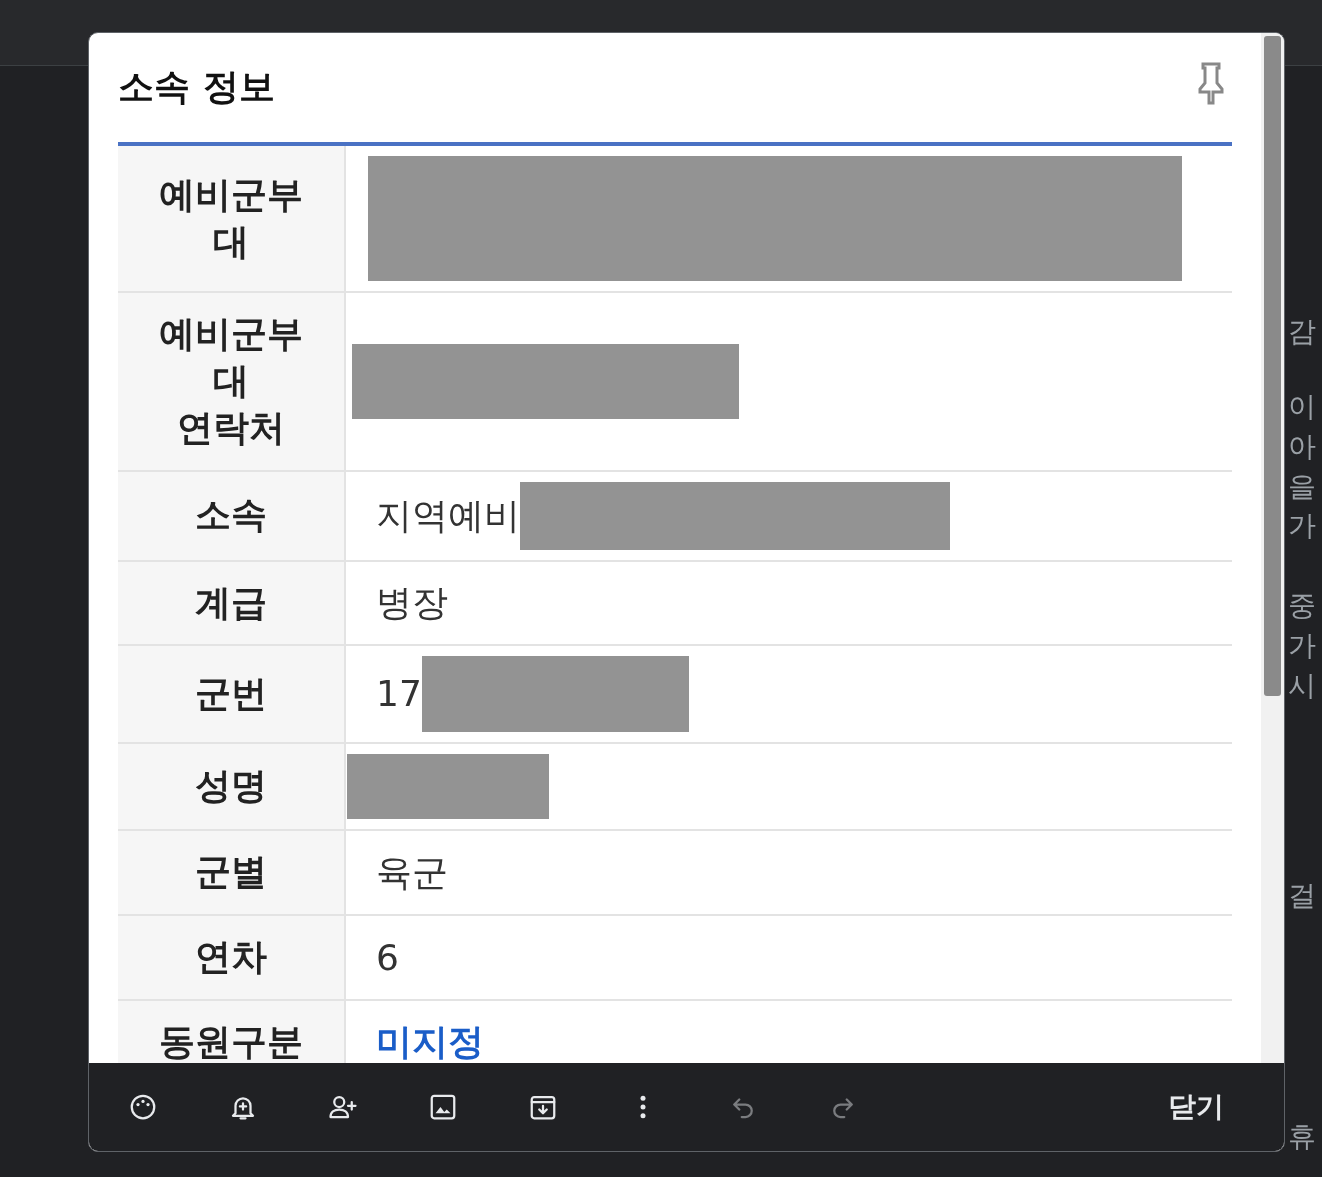  Describe the element at coordinates (1302, 686) in the screenshot. I see `background-text: 시` at that location.